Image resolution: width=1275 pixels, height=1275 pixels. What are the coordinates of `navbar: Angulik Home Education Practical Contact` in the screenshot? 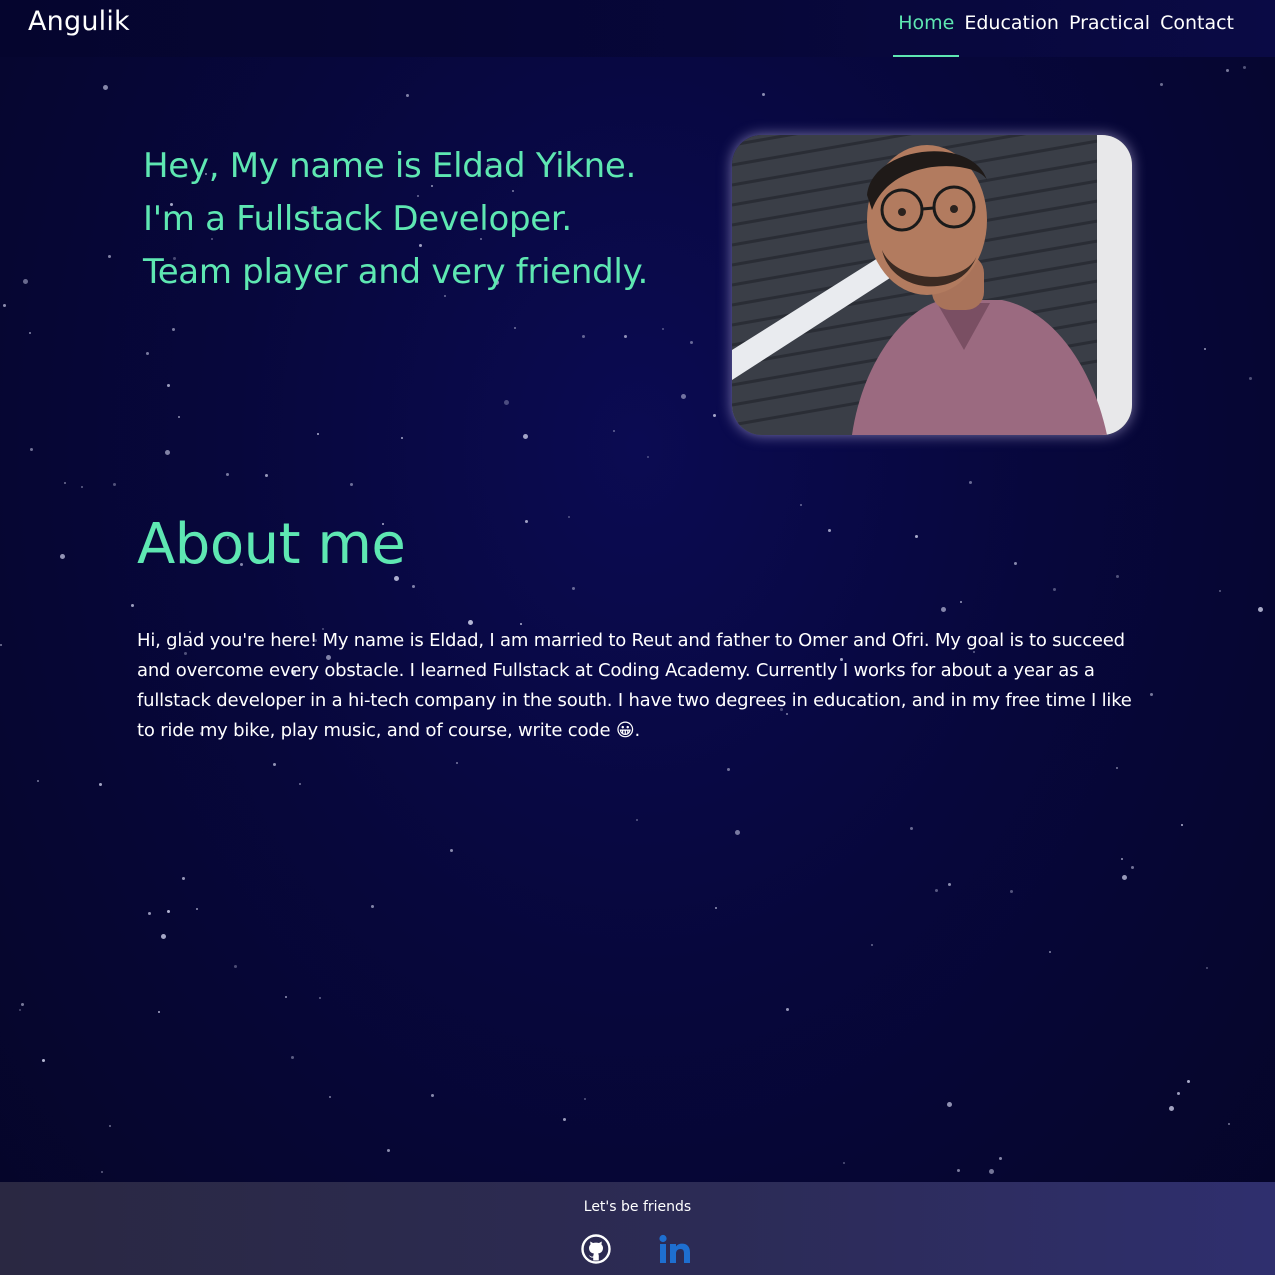 It's located at (637, 28).